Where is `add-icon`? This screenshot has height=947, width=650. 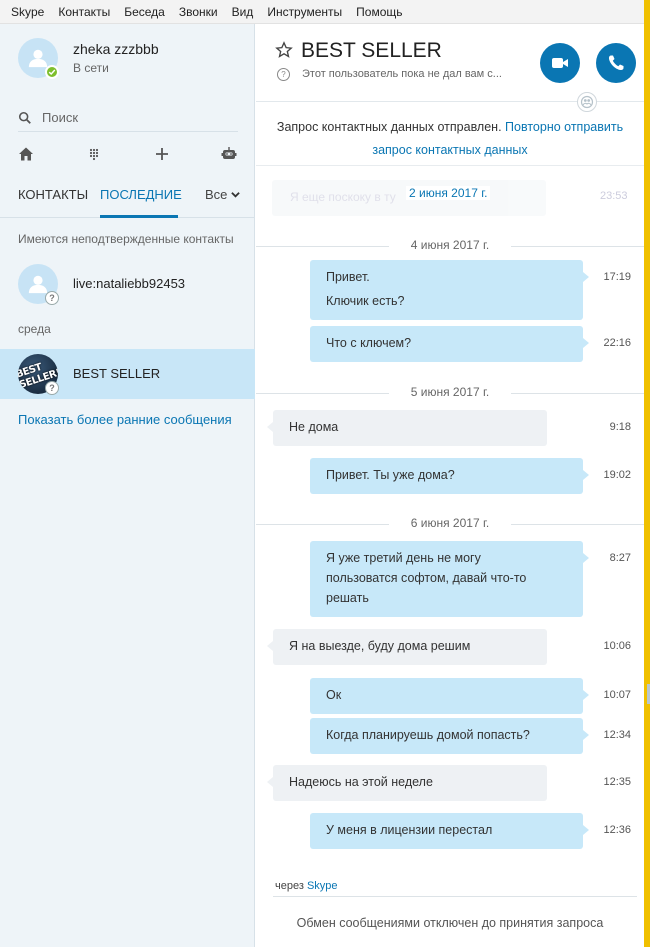
add-icon is located at coordinates (162, 154).